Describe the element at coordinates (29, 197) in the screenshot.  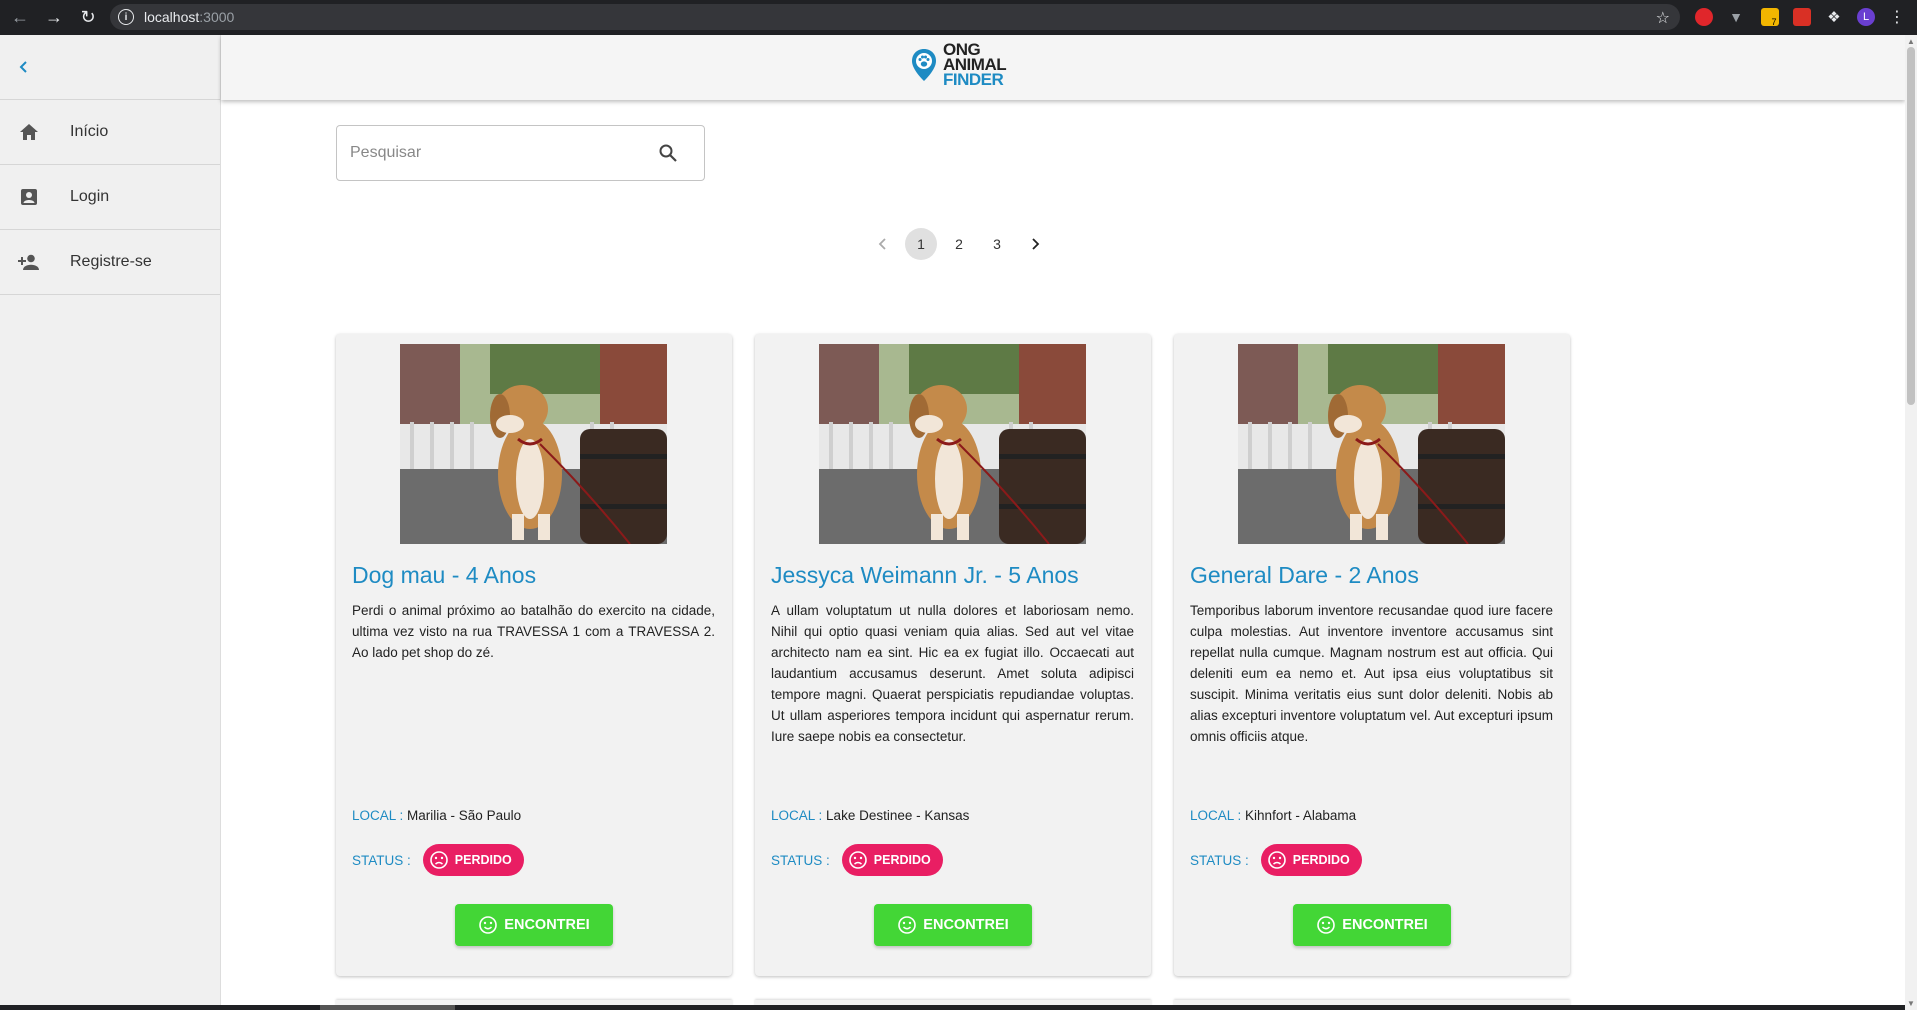
I see `account-box-icon` at that location.